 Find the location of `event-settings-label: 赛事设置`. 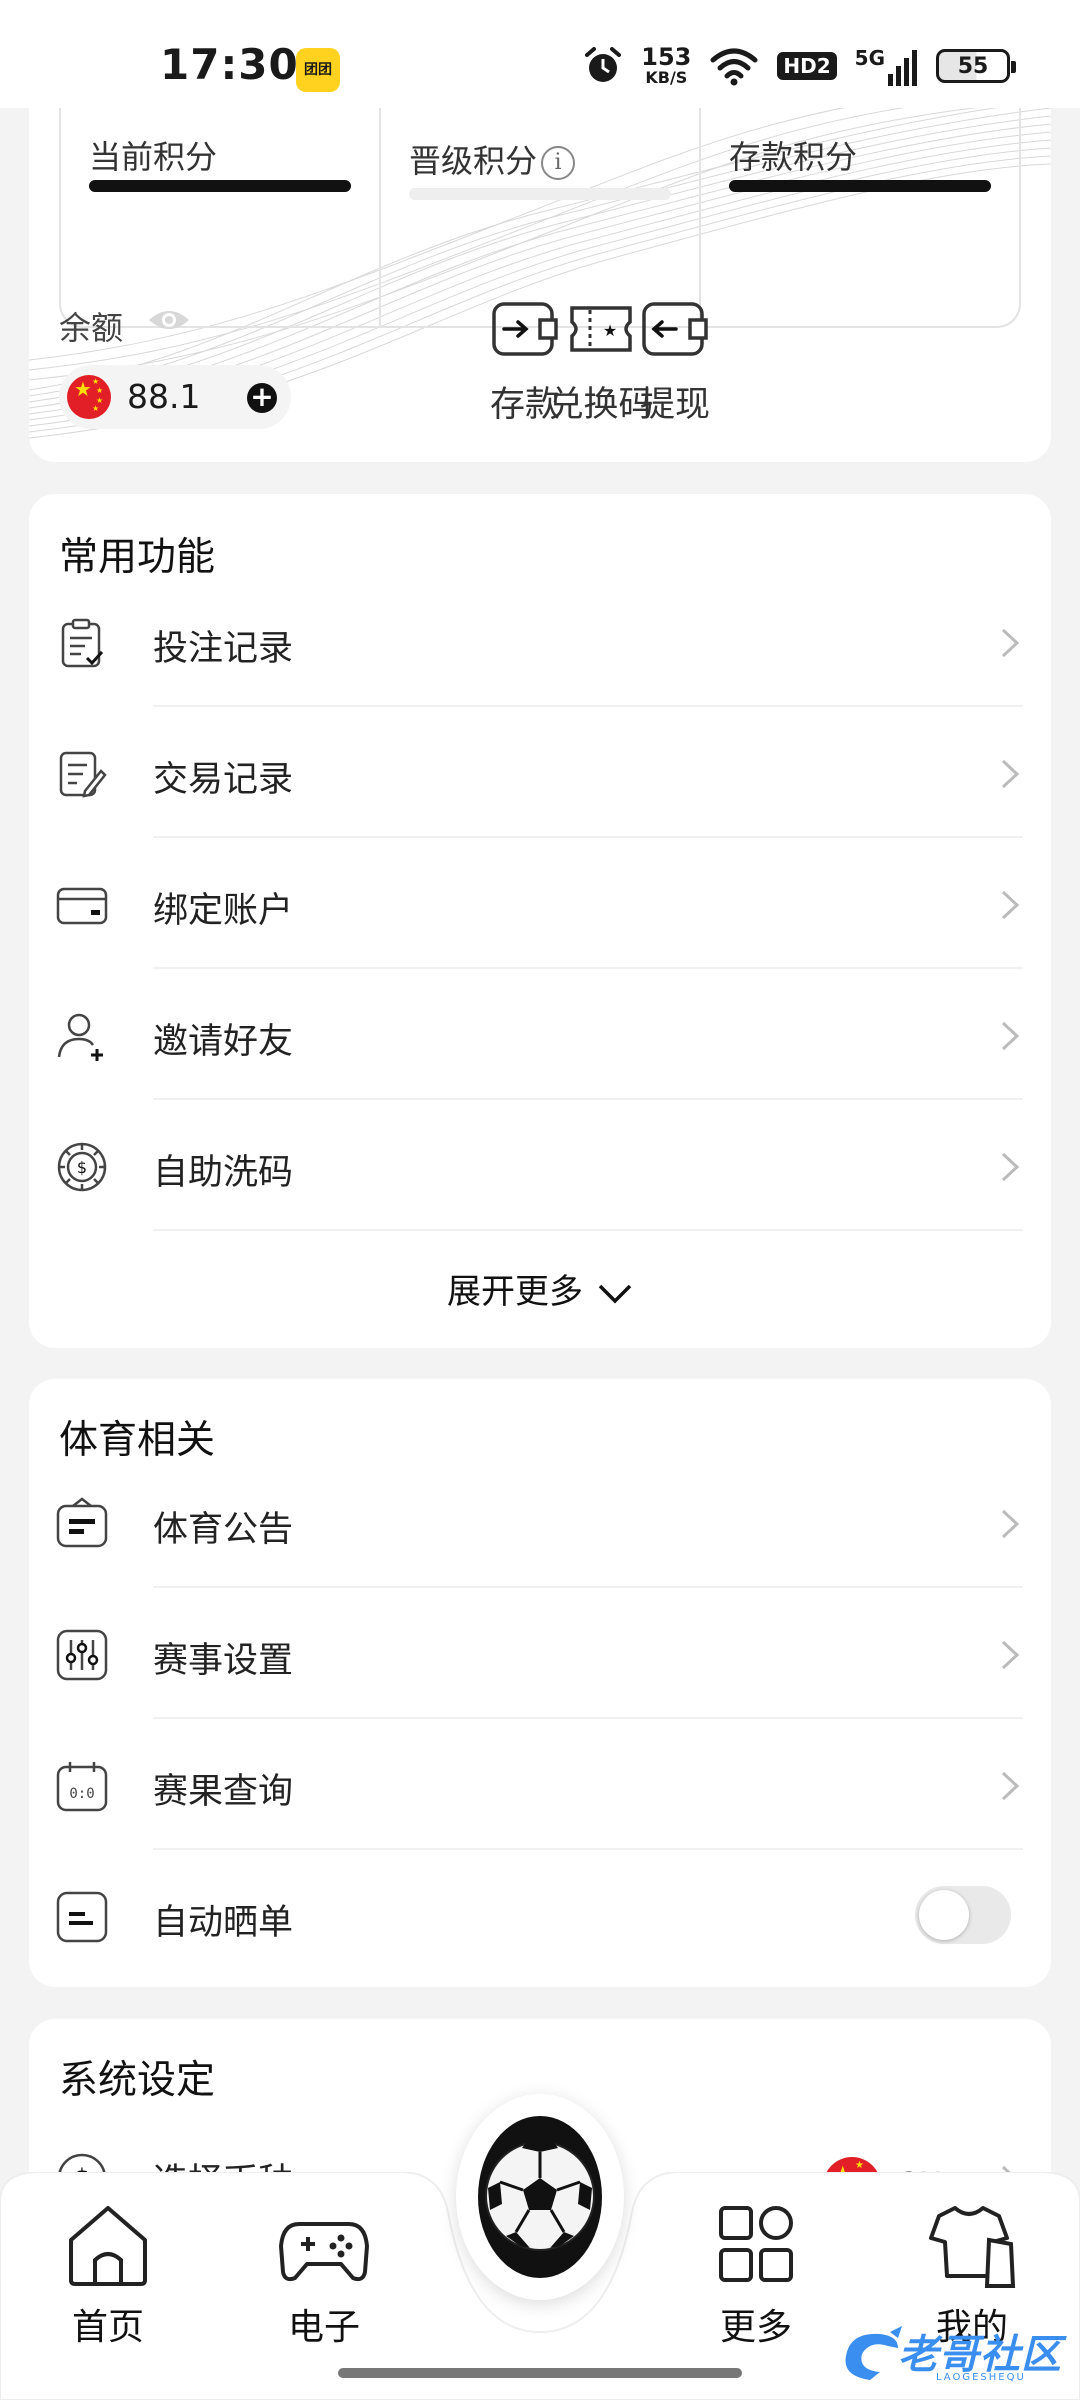

event-settings-label: 赛事设置 is located at coordinates (223, 1661).